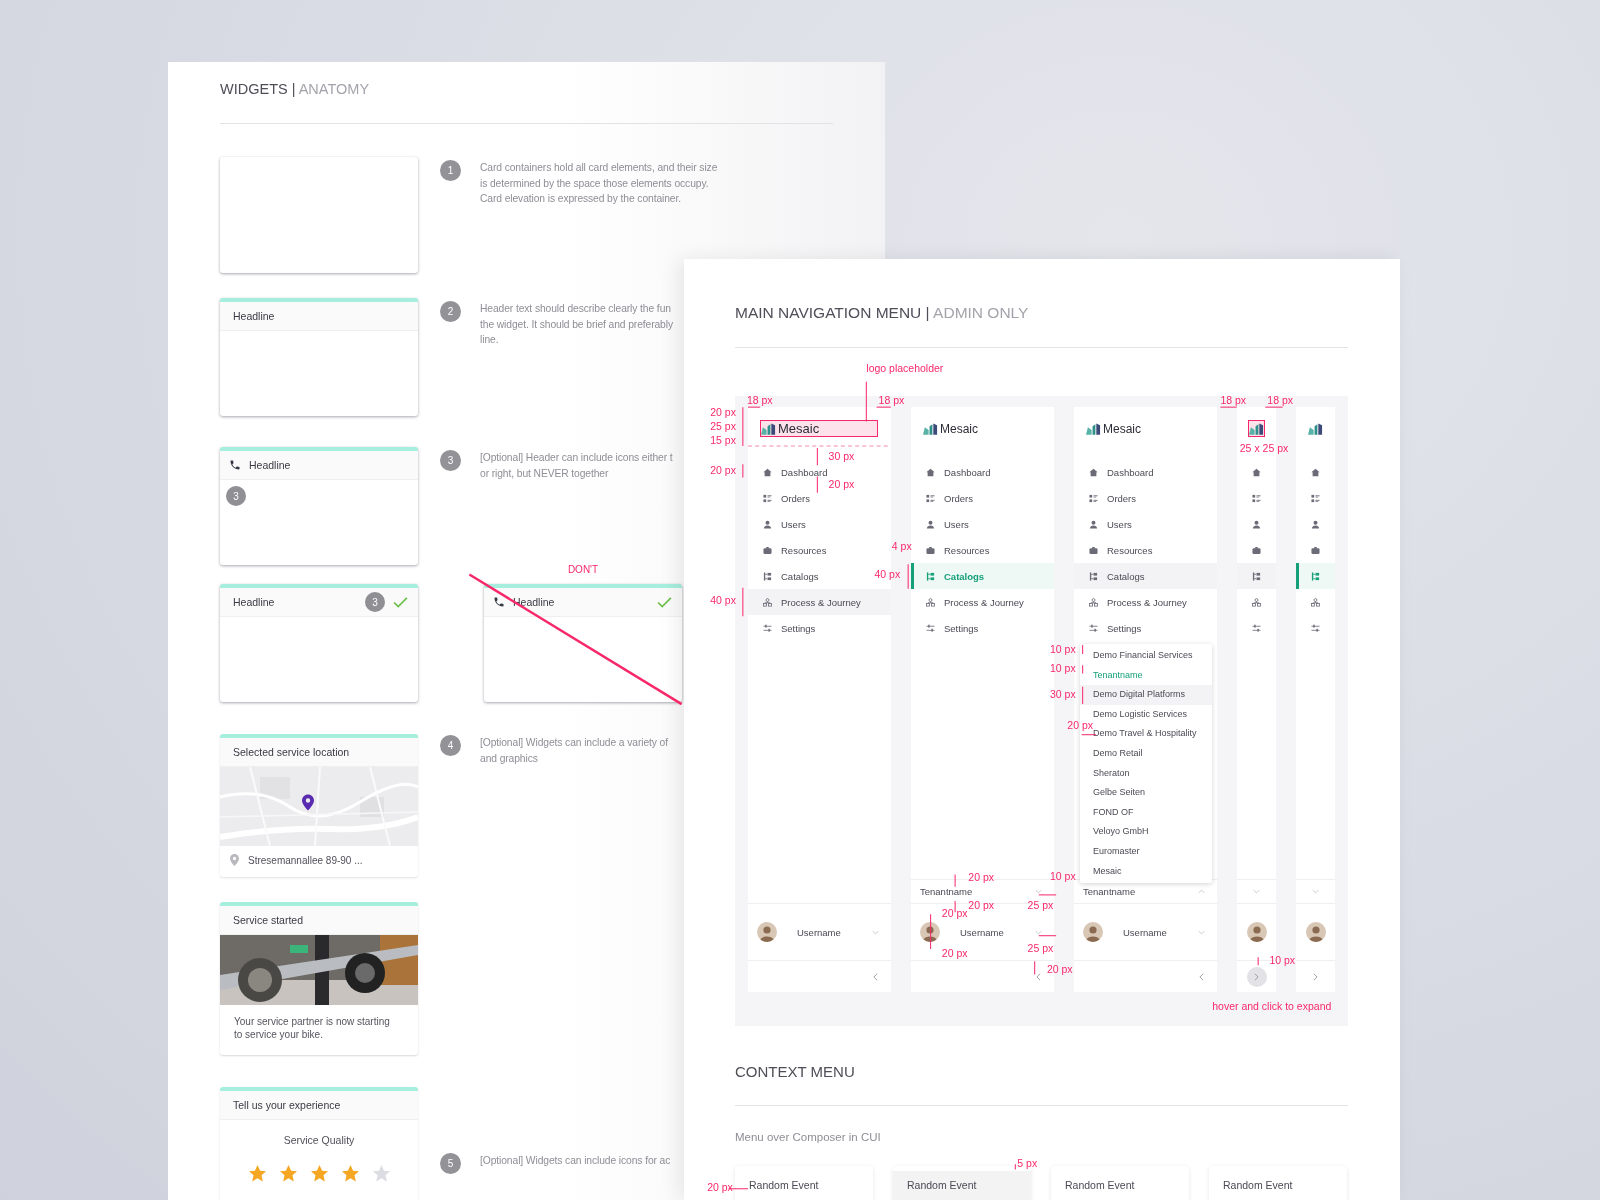  Describe the element at coordinates (1256, 976) in the screenshot. I see `expand-button` at that location.